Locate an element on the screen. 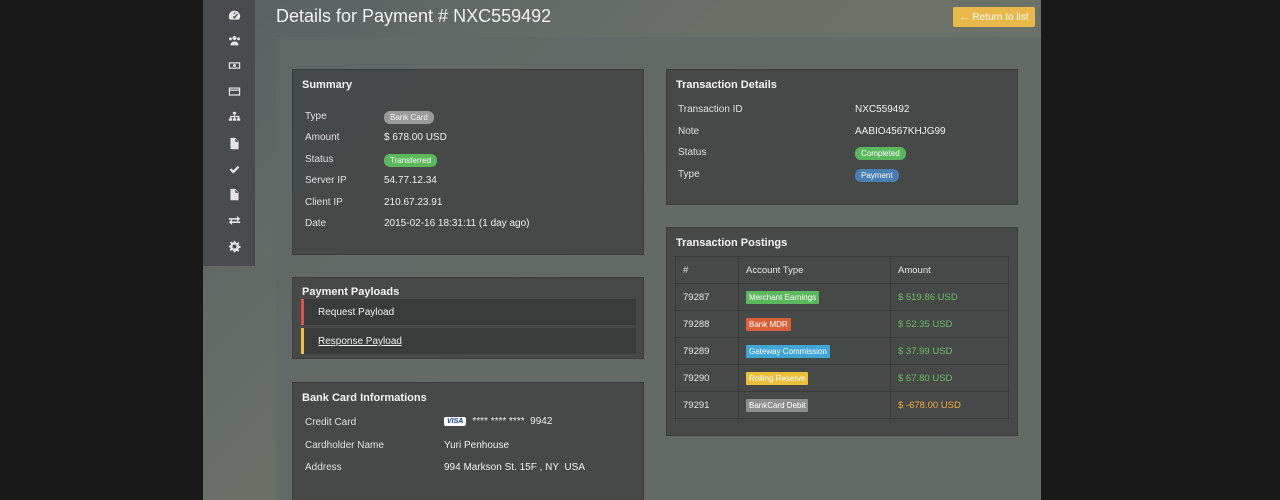  table-row: 79291 BankCard Debit $ -678.00 USD is located at coordinates (842, 405).